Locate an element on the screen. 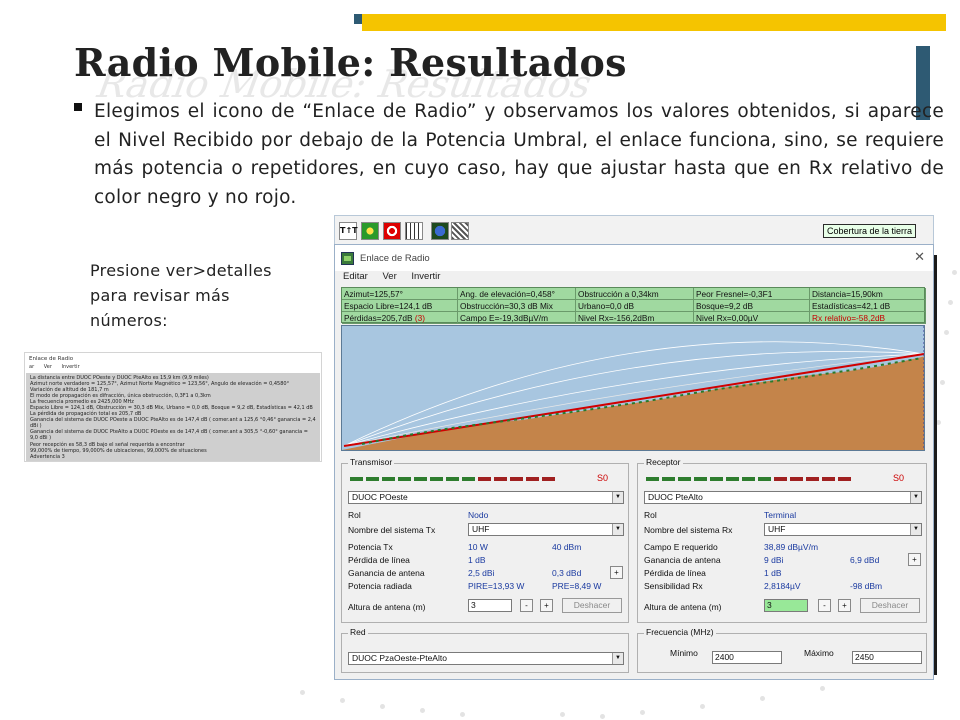 The image size is (960, 720). tx-rol-value: Nodo is located at coordinates (478, 515).